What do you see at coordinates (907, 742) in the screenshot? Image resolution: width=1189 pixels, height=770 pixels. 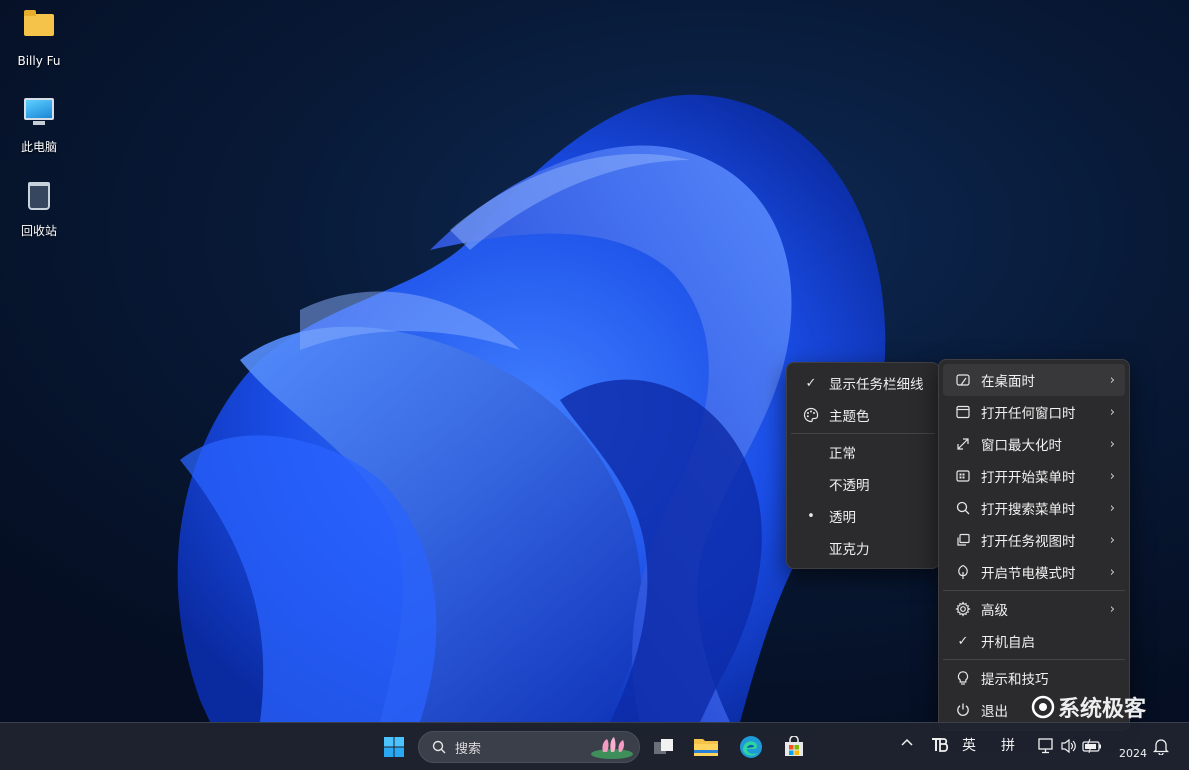 I see `chevron-up-icon` at bounding box center [907, 742].